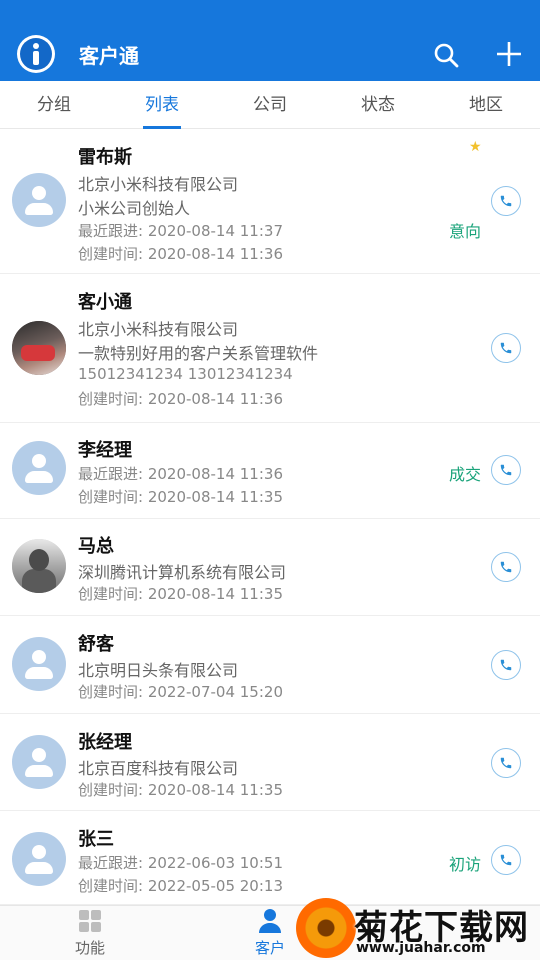 The image size is (540, 960). Describe the element at coordinates (89, 948) in the screenshot. I see `nav-function-label: 功能` at that location.